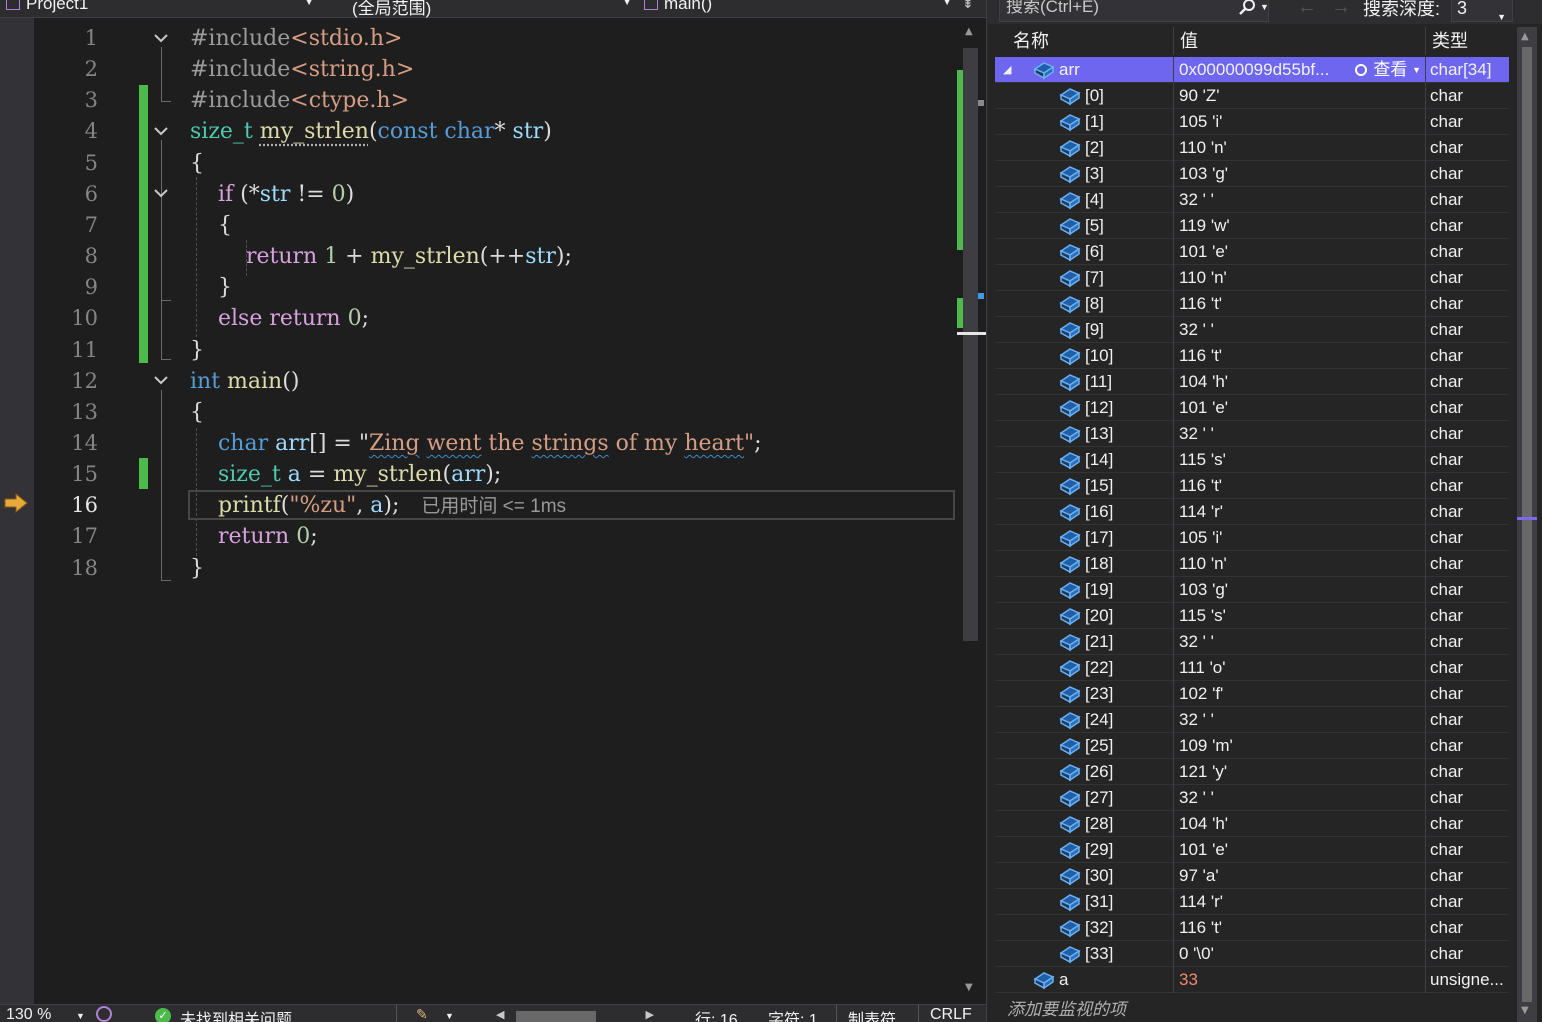  Describe the element at coordinates (1084, 616) in the screenshot. I see `watch-name-cell: [20]` at that location.